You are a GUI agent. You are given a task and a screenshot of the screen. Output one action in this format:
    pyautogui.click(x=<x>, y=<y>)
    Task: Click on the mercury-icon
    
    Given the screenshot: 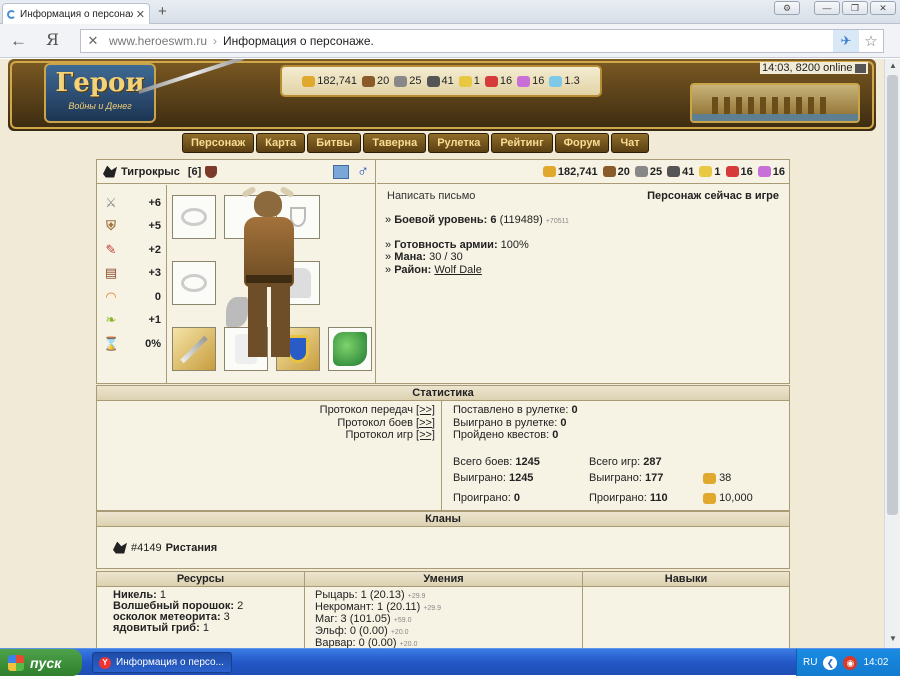 What is the action you would take?
    pyautogui.click(x=674, y=171)
    